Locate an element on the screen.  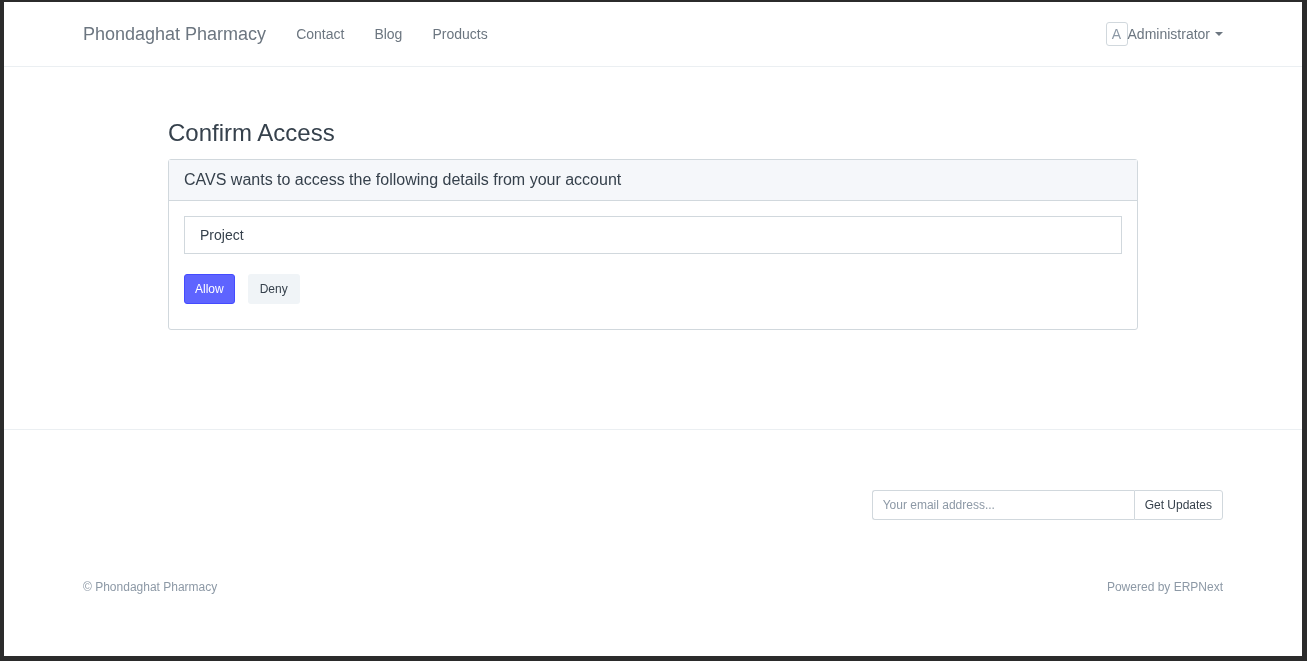
copyright-text: © Phondaghat Pharmacy is located at coordinates (150, 587).